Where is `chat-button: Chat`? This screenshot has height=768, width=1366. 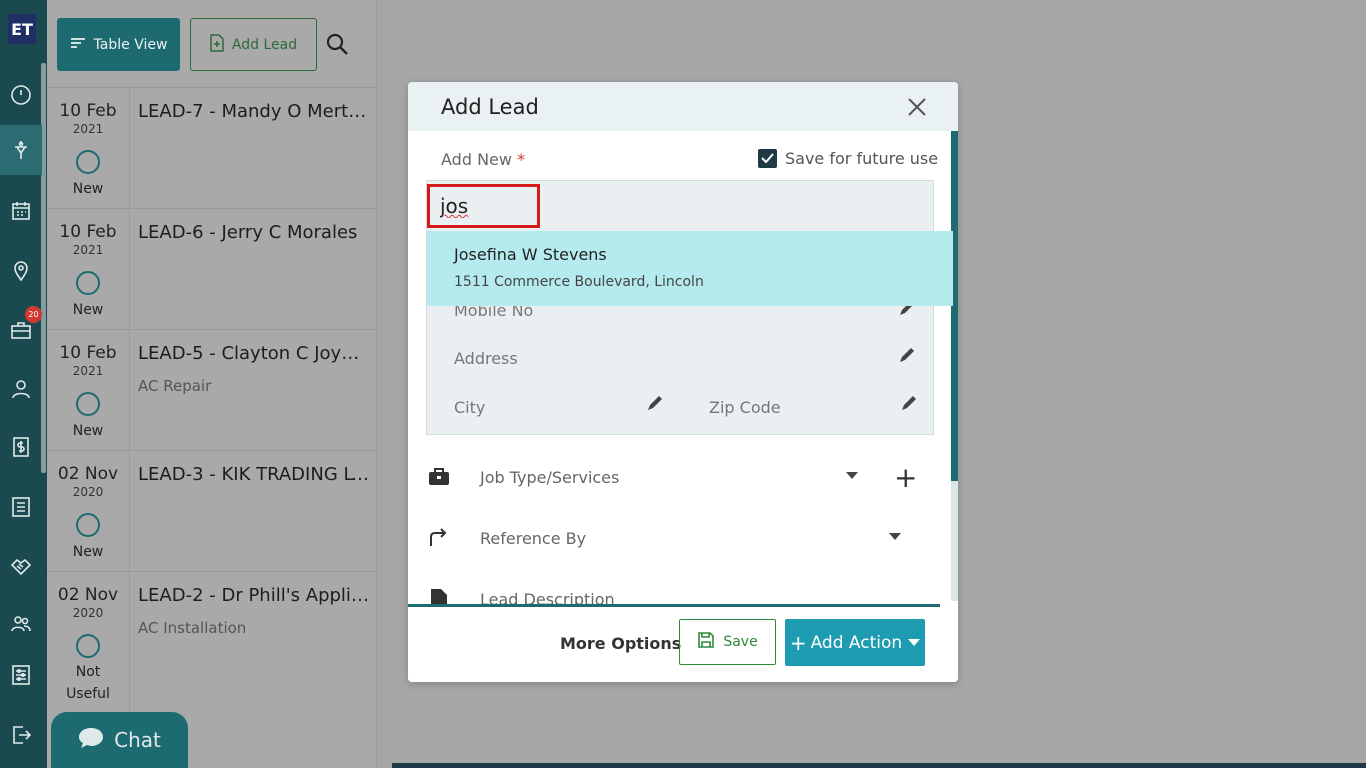 chat-button: Chat is located at coordinates (119, 740).